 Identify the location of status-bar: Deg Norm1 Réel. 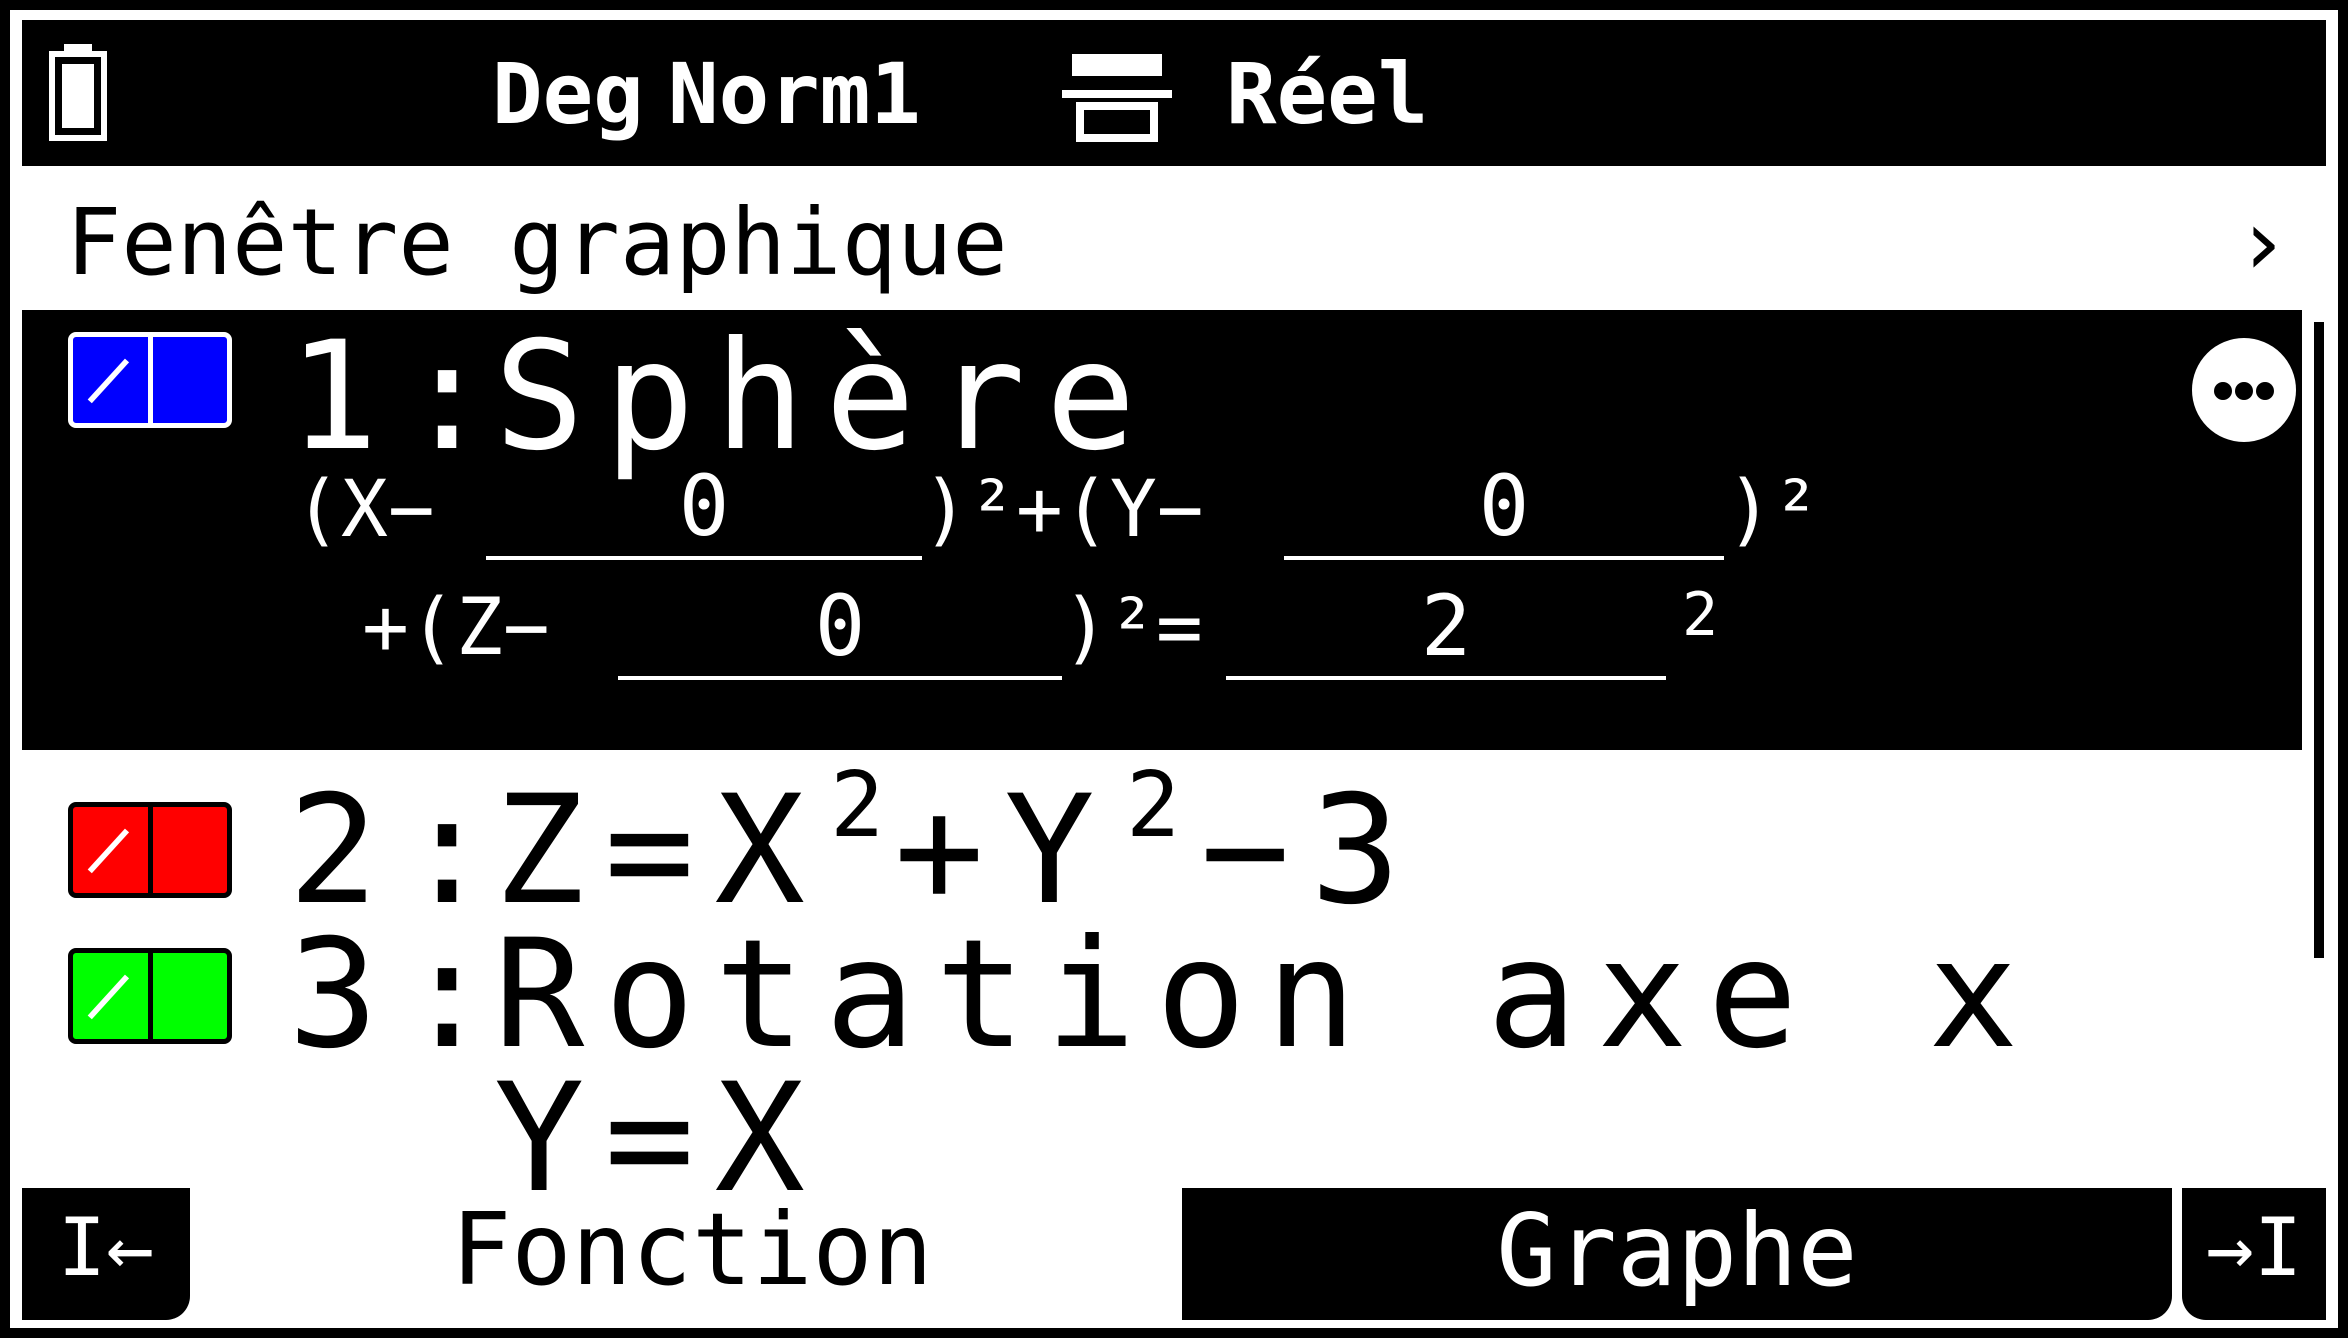
(1174, 93).